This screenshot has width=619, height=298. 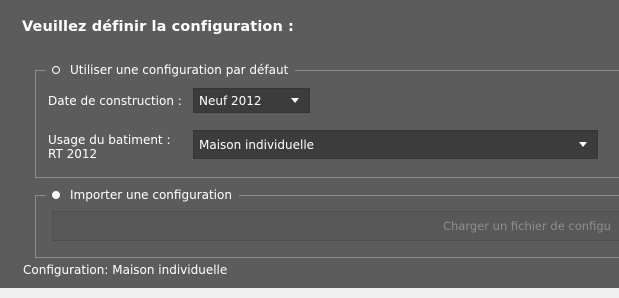 What do you see at coordinates (56, 70) in the screenshot?
I see `radio-unchecked-icon` at bounding box center [56, 70].